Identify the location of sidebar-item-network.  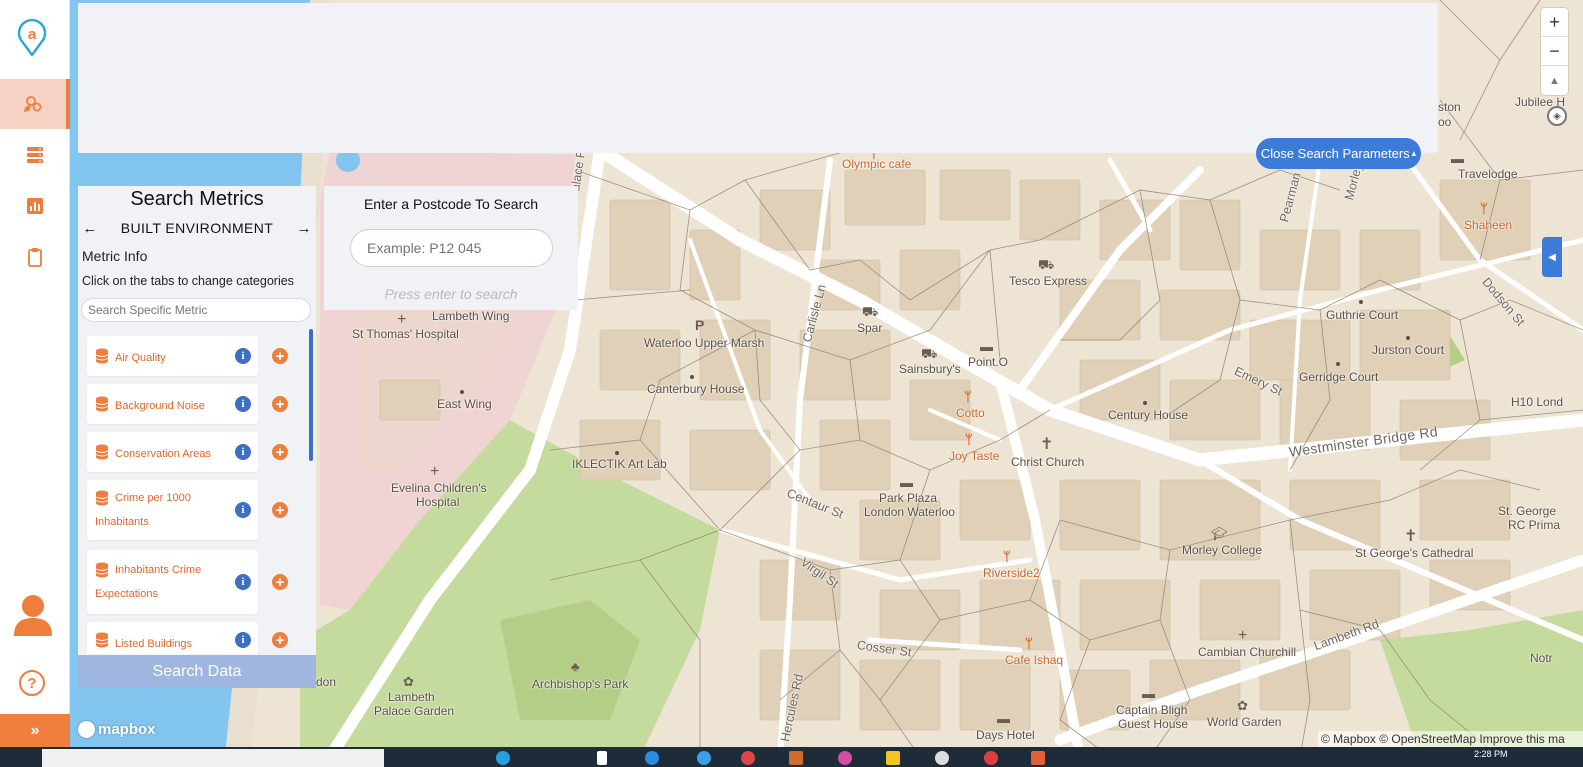
(35, 104).